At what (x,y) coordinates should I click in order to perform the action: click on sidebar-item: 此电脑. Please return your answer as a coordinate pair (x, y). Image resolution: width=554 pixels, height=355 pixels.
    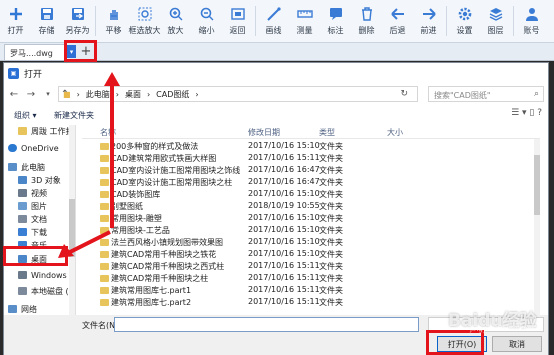
    Looking at the image, I should click on (26, 167).